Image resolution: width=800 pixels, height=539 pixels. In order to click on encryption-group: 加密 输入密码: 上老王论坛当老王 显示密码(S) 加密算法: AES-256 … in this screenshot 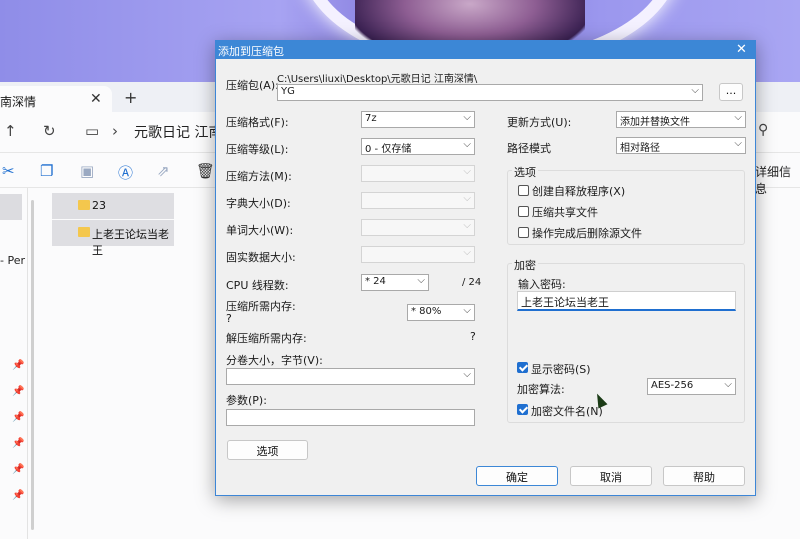, I will do `click(626, 340)`.